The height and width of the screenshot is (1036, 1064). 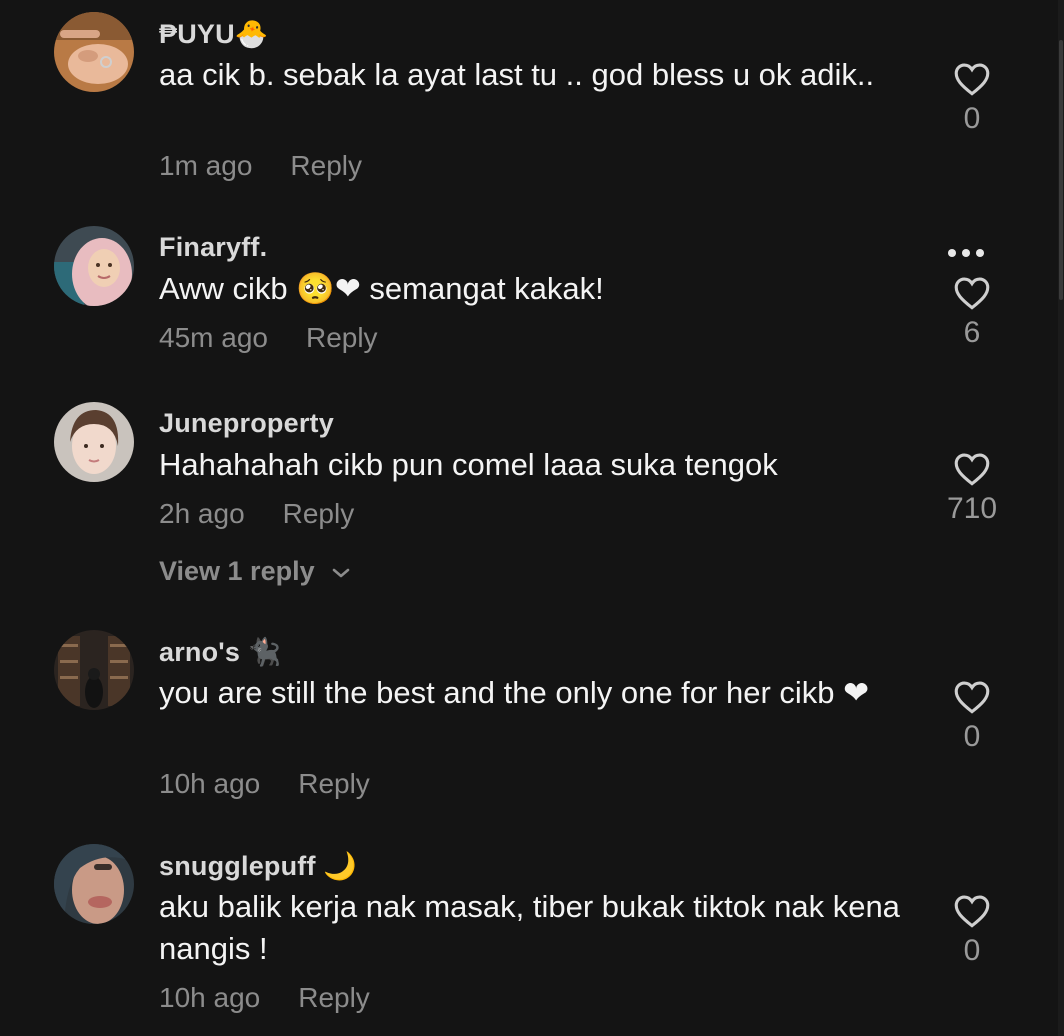 What do you see at coordinates (260, 166) in the screenshot?
I see `comment-meta: 1m ago Reply` at bounding box center [260, 166].